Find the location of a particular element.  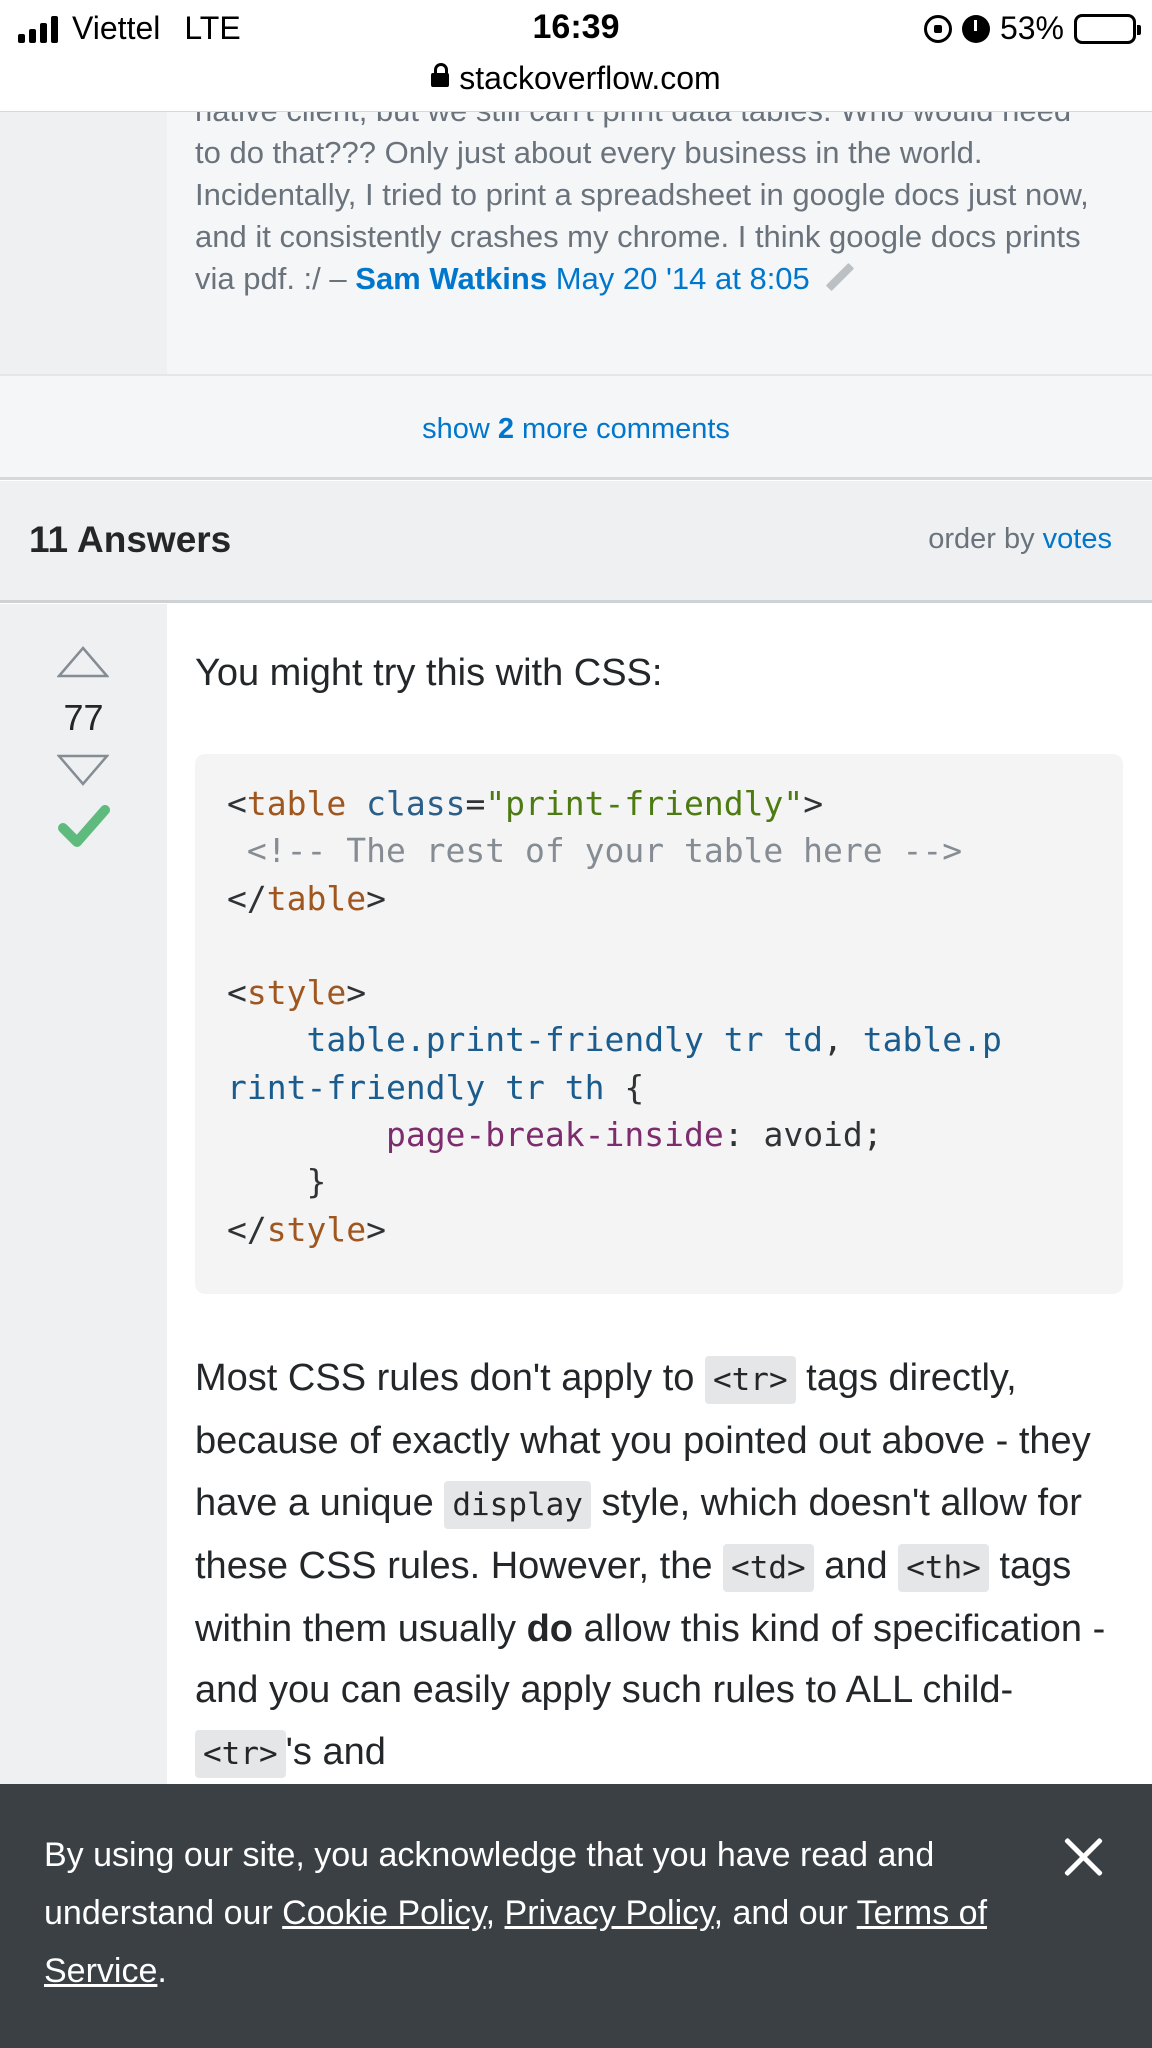

vote-column: 77 is located at coordinates (83, 1194).